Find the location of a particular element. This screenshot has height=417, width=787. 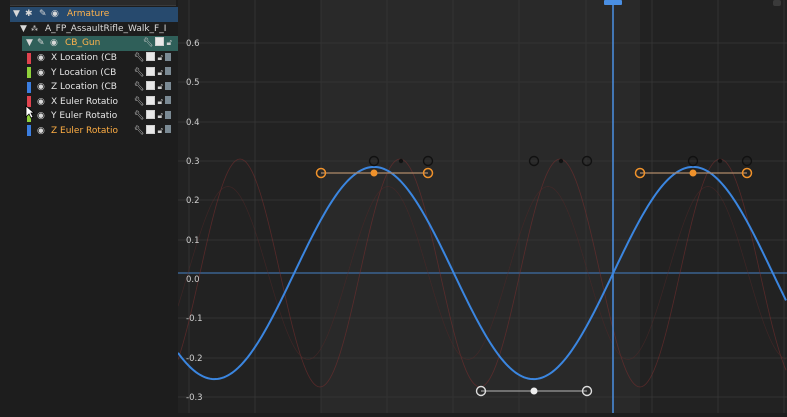

armature-icon: ✱ is located at coordinates (29, 14).